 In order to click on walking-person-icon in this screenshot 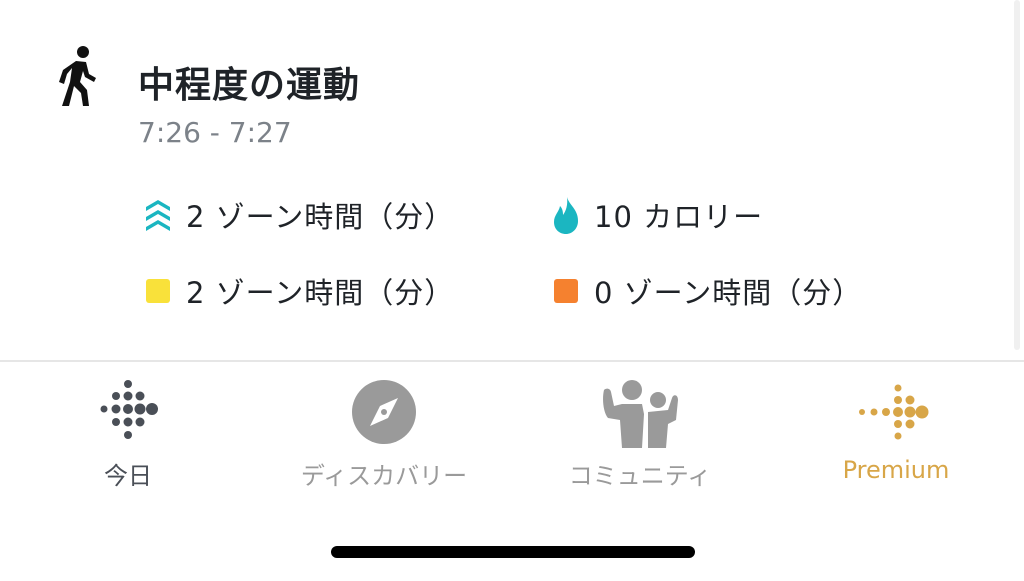, I will do `click(77, 76)`.